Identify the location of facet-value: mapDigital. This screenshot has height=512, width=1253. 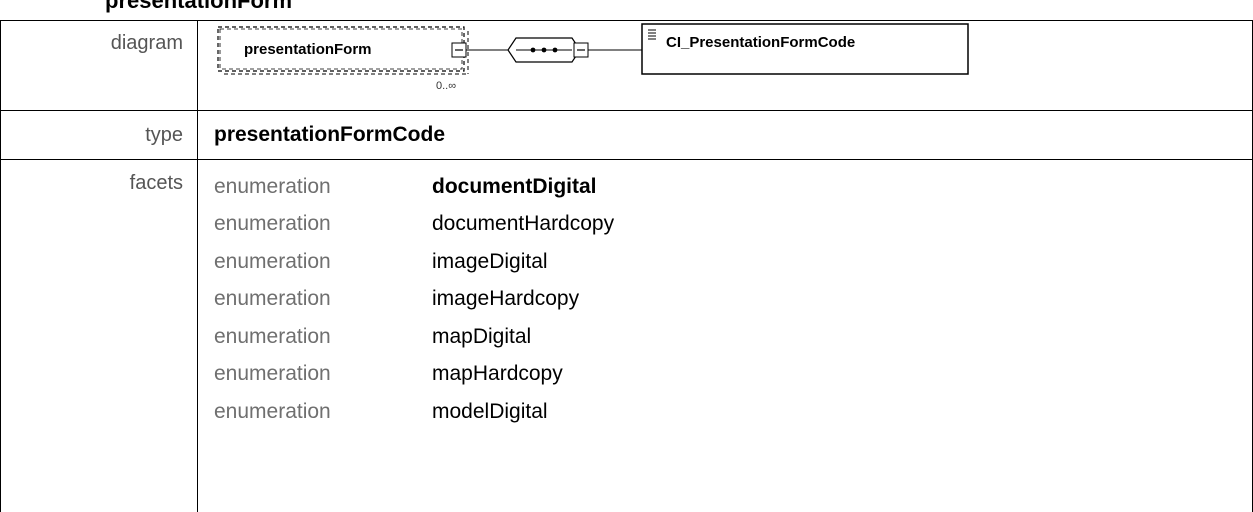
(481, 337).